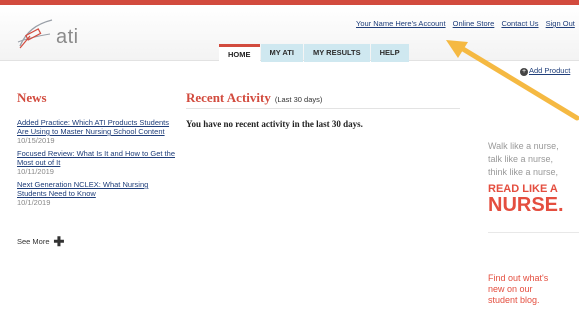 Image resolution: width=579 pixels, height=320 pixels. I want to click on see-more-label: See More, so click(33, 241).